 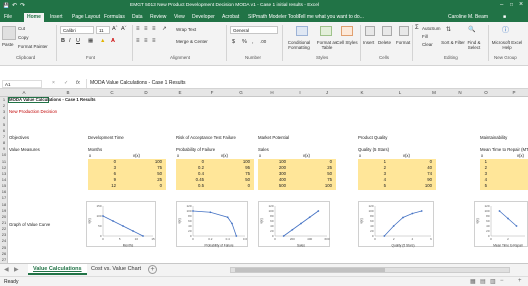 I want to click on value-curve-chart: 0 20 40 60 80 100 120 0 200 400 600 Sales v(x), so click(x=294, y=224).